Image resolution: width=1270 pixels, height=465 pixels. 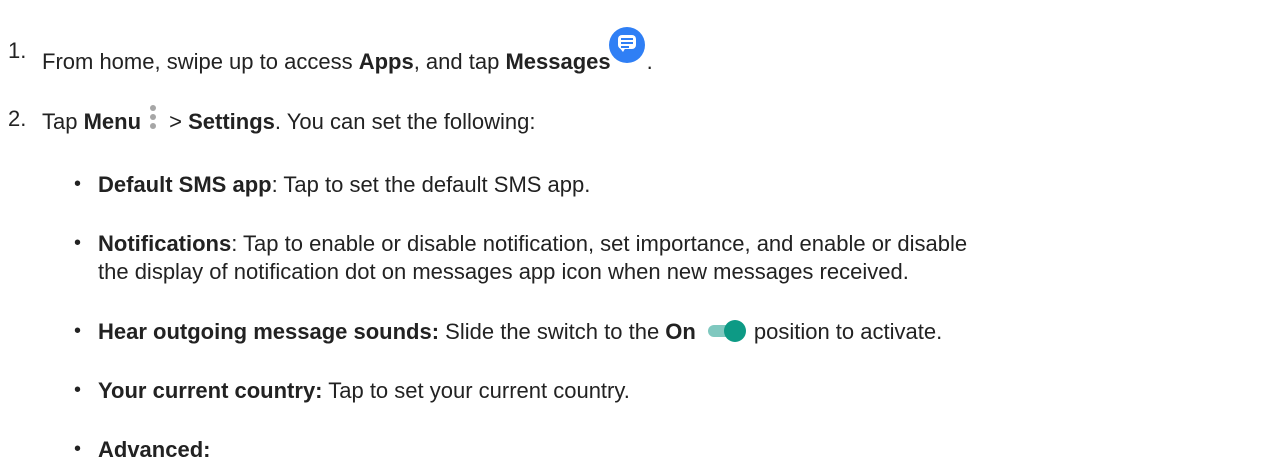 I want to click on settings-label: Settings, so click(x=231, y=121).